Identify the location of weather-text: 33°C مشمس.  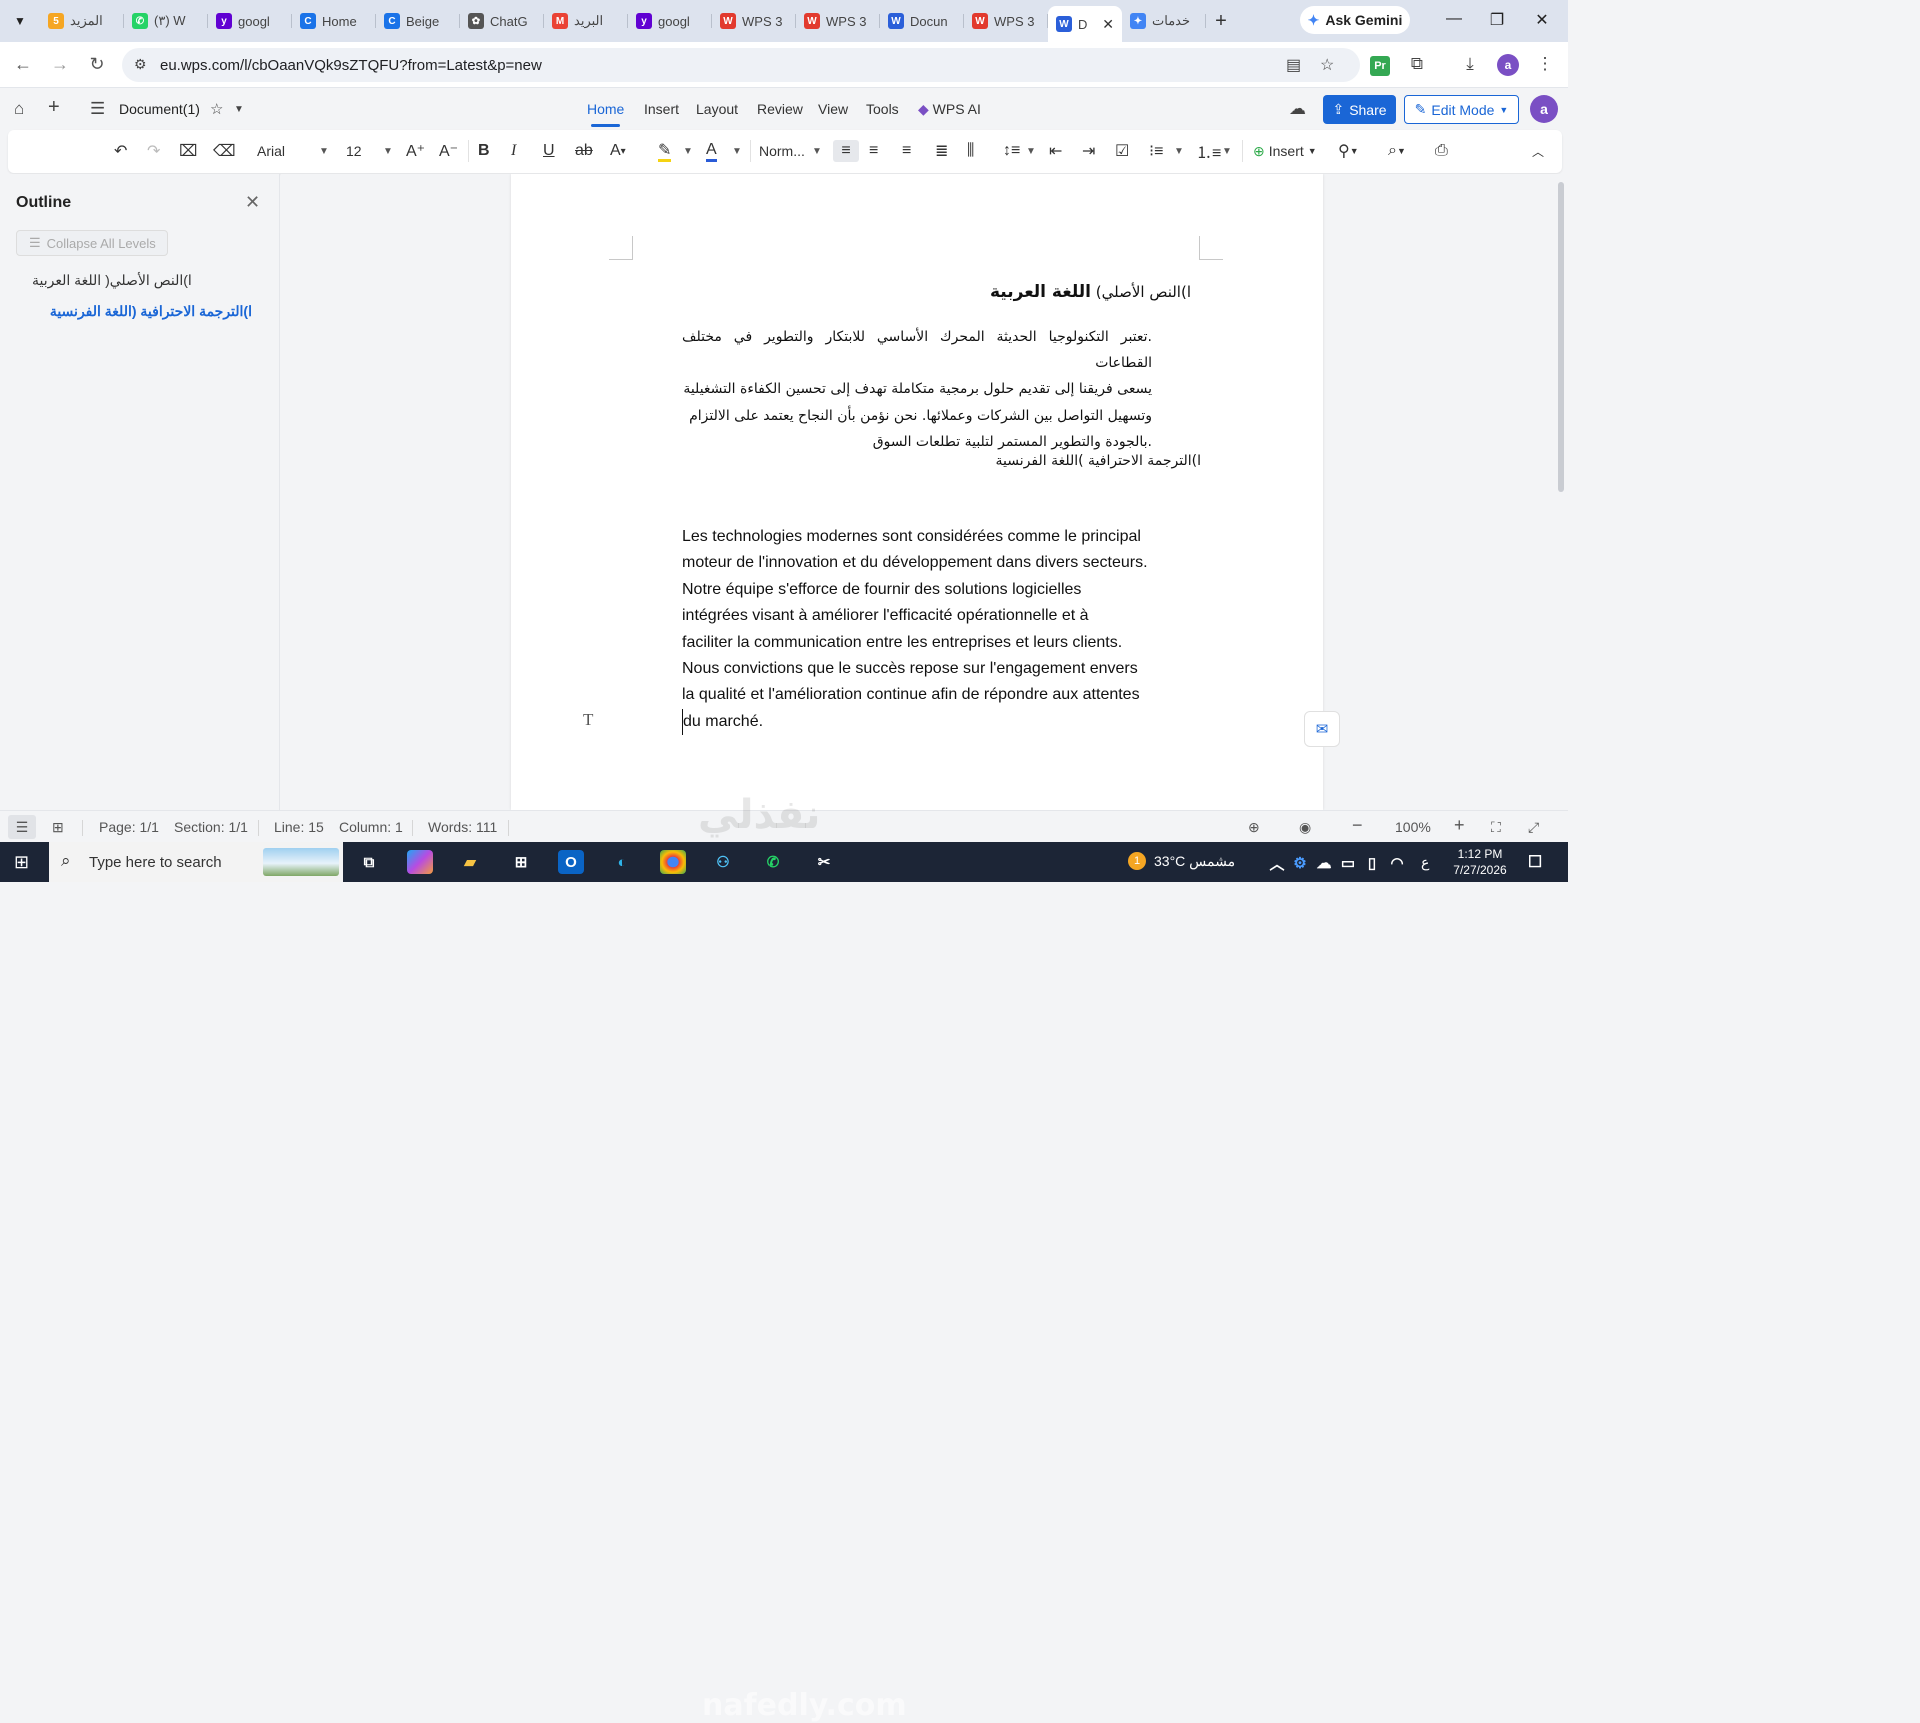
(1194, 861).